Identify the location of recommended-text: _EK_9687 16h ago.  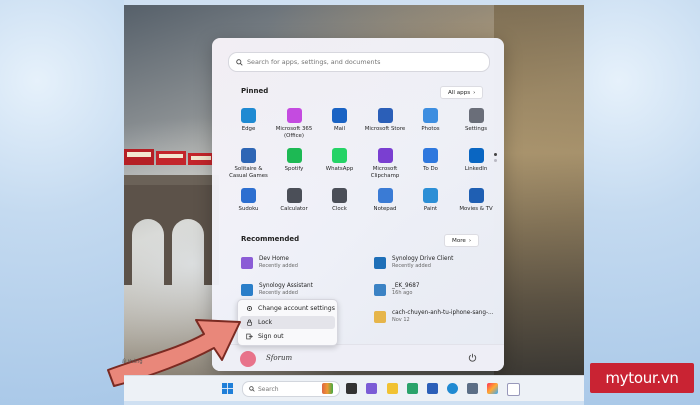
(406, 289).